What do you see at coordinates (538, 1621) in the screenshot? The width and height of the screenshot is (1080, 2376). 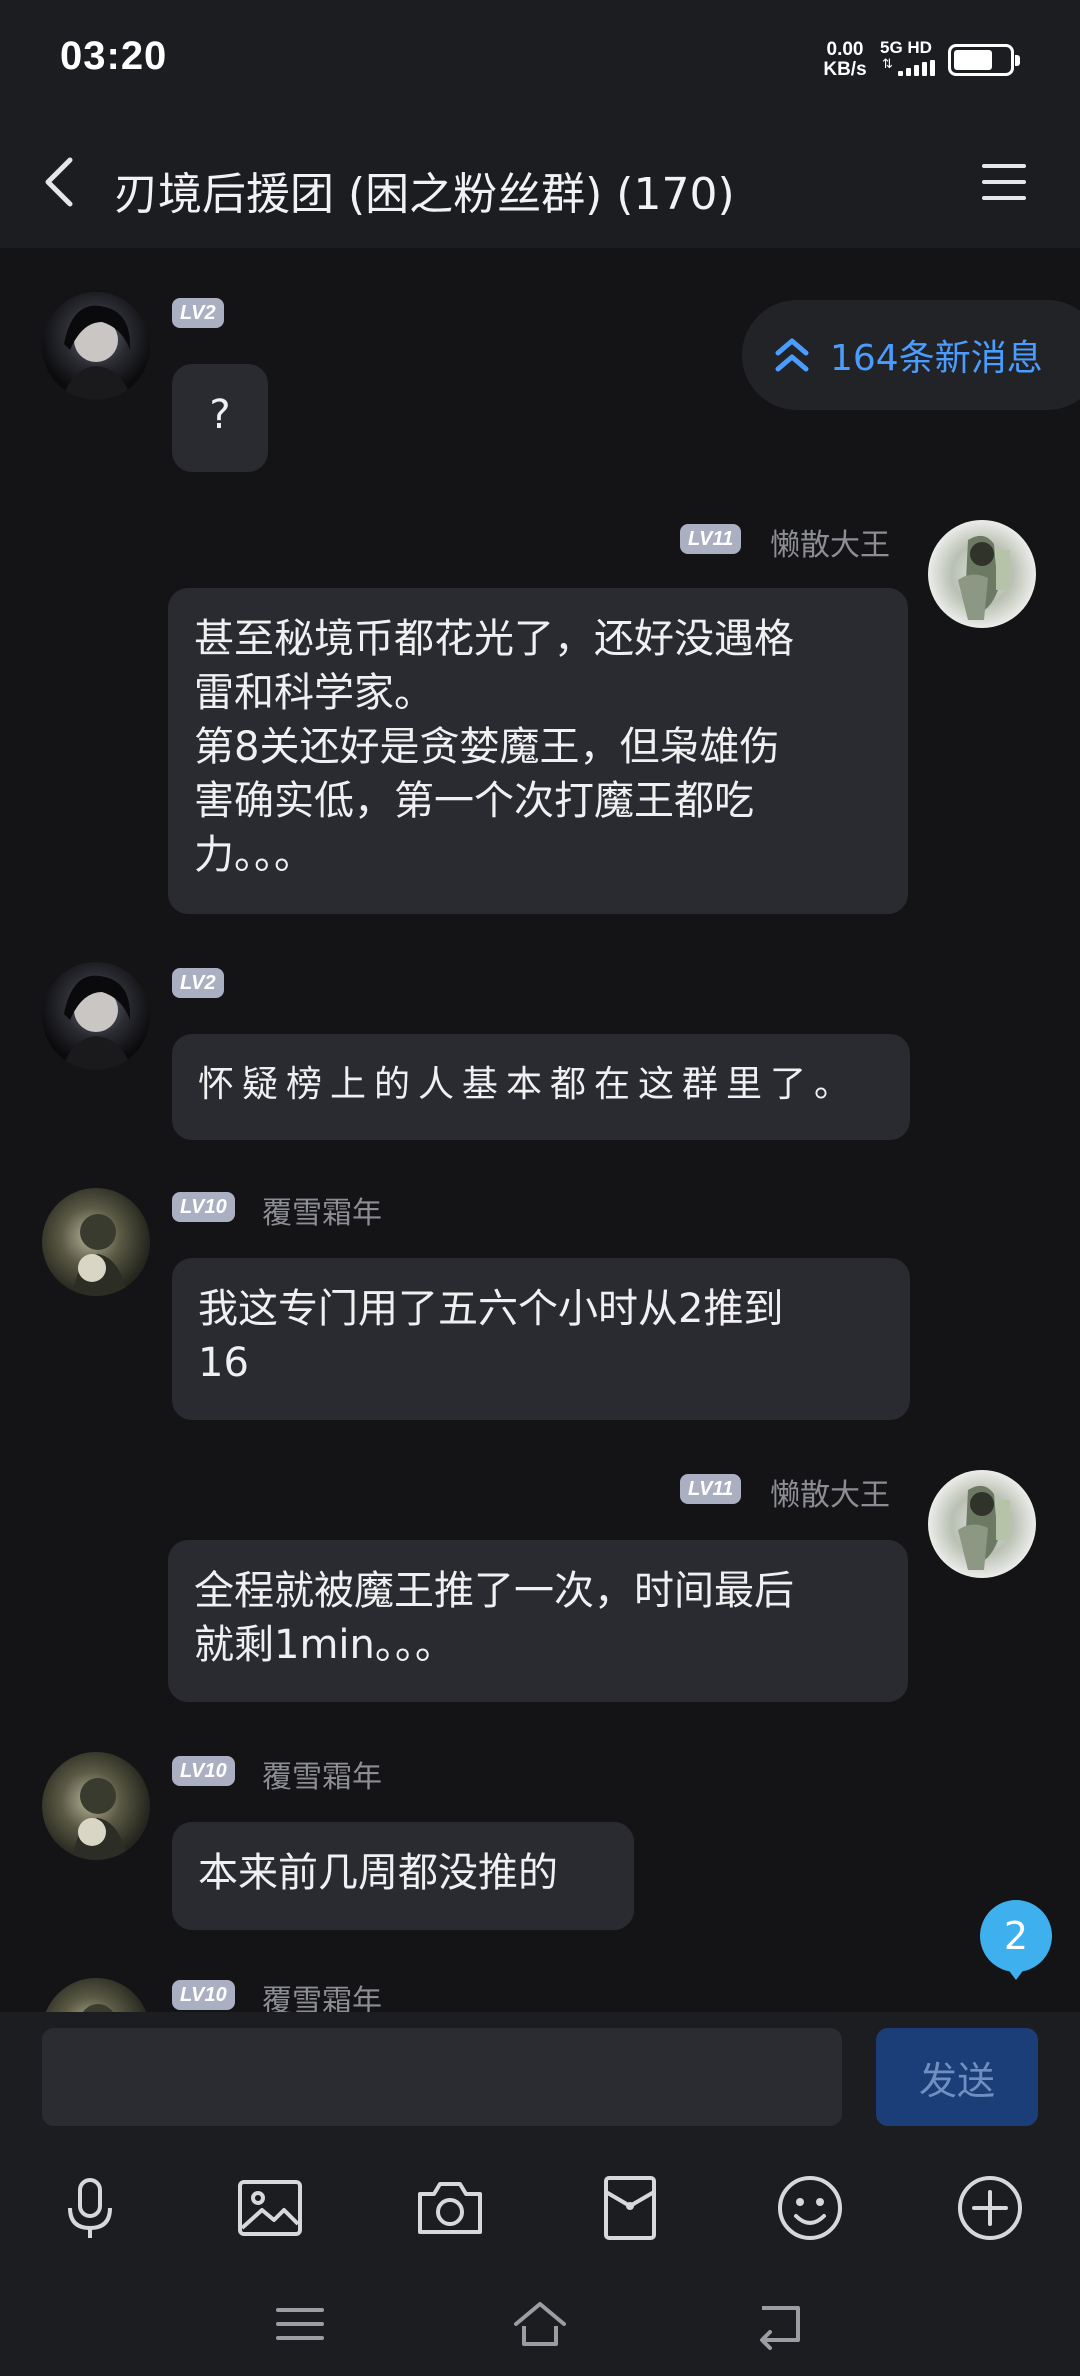 I see `message-bubble: 全程就被魔王推了一次，时间最后 就剩1min。。。` at bounding box center [538, 1621].